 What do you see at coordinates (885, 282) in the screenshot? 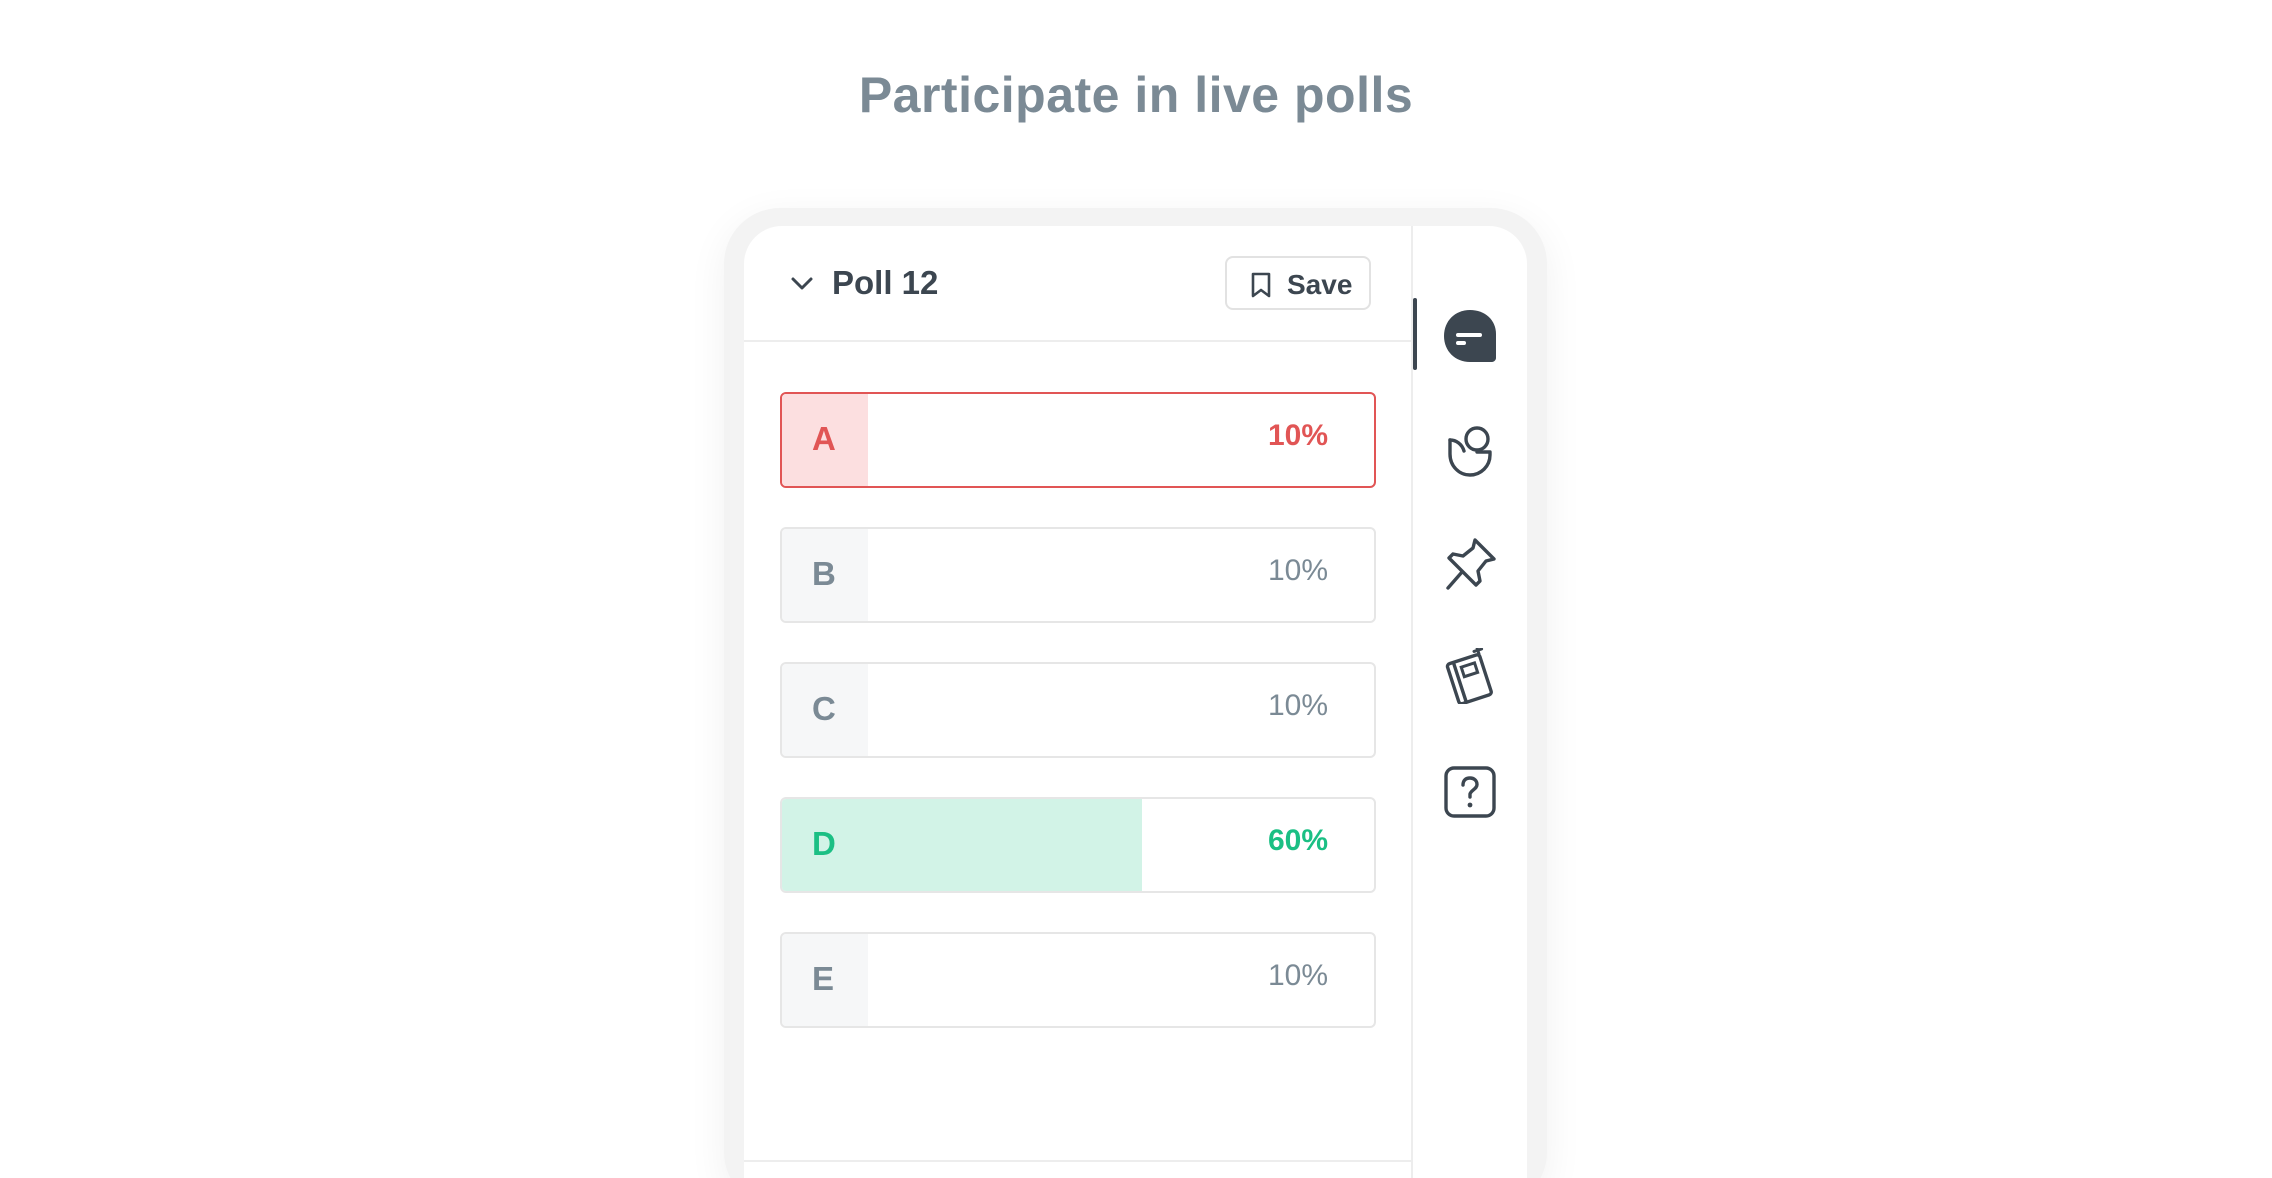
I see `poll-title: Poll 12` at bounding box center [885, 282].